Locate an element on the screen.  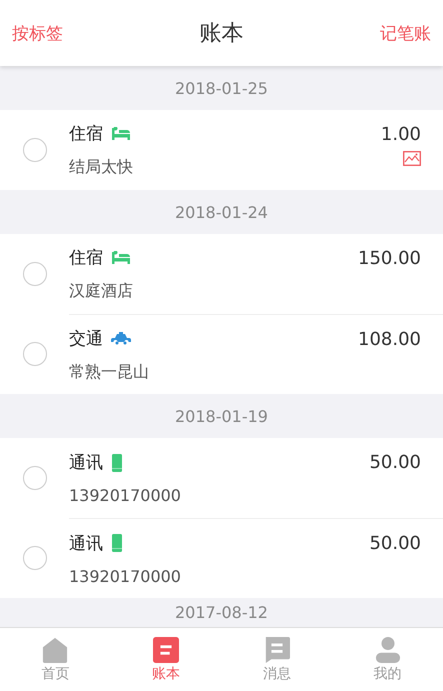
amount-text: 108.00 is located at coordinates (389, 339).